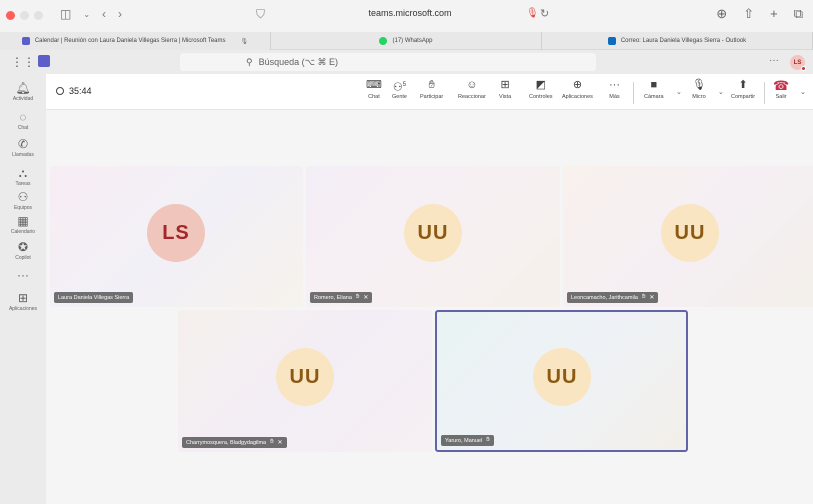  I want to click on chevron-down-icon: ⌄, so click(86, 14).